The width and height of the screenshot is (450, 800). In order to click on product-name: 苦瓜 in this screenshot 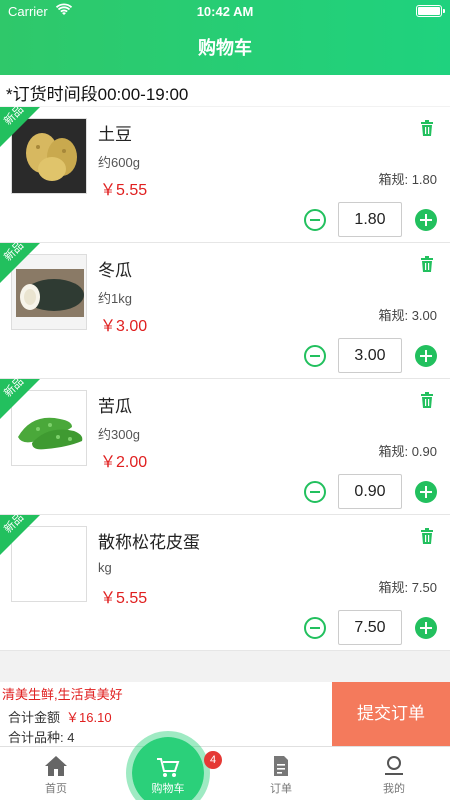, I will do `click(115, 406)`.